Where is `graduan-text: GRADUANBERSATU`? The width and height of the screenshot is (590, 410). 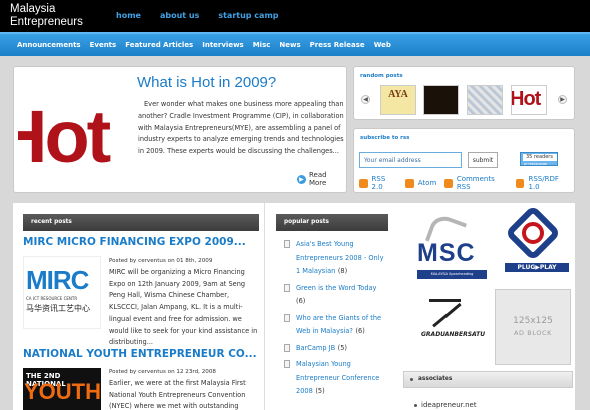 graduan-text: GRADUANBERSATU is located at coordinates (453, 334).